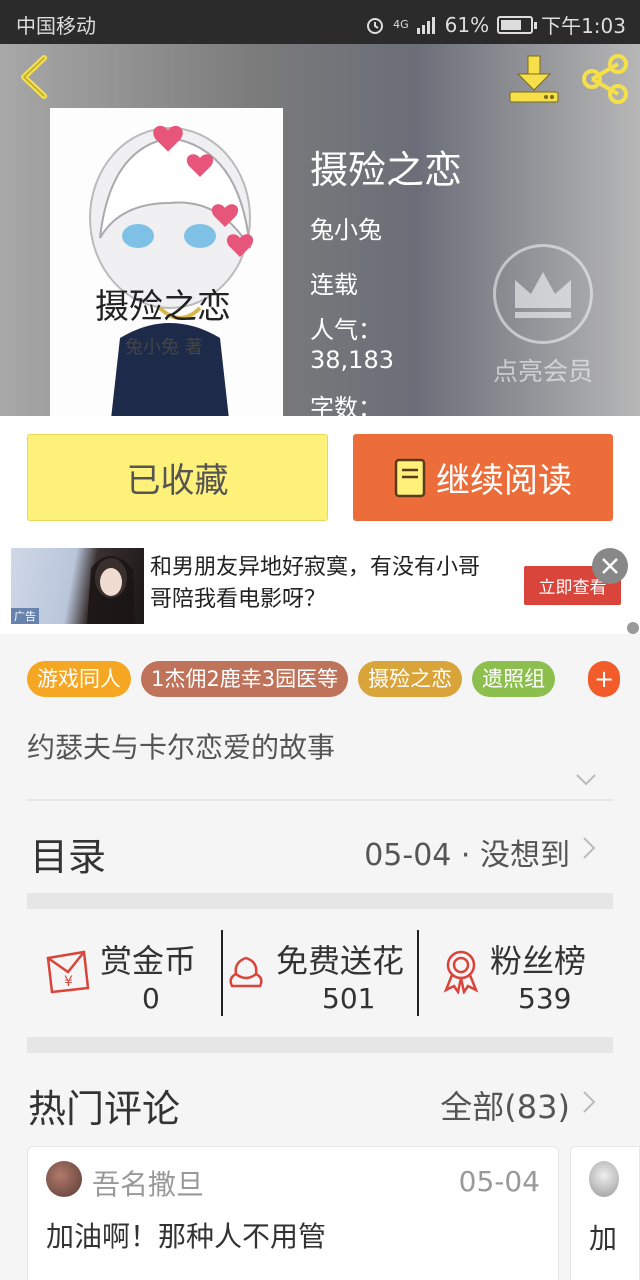 The height and width of the screenshot is (1280, 640). What do you see at coordinates (25, 616) in the screenshot?
I see `ad-tag: 广告` at bounding box center [25, 616].